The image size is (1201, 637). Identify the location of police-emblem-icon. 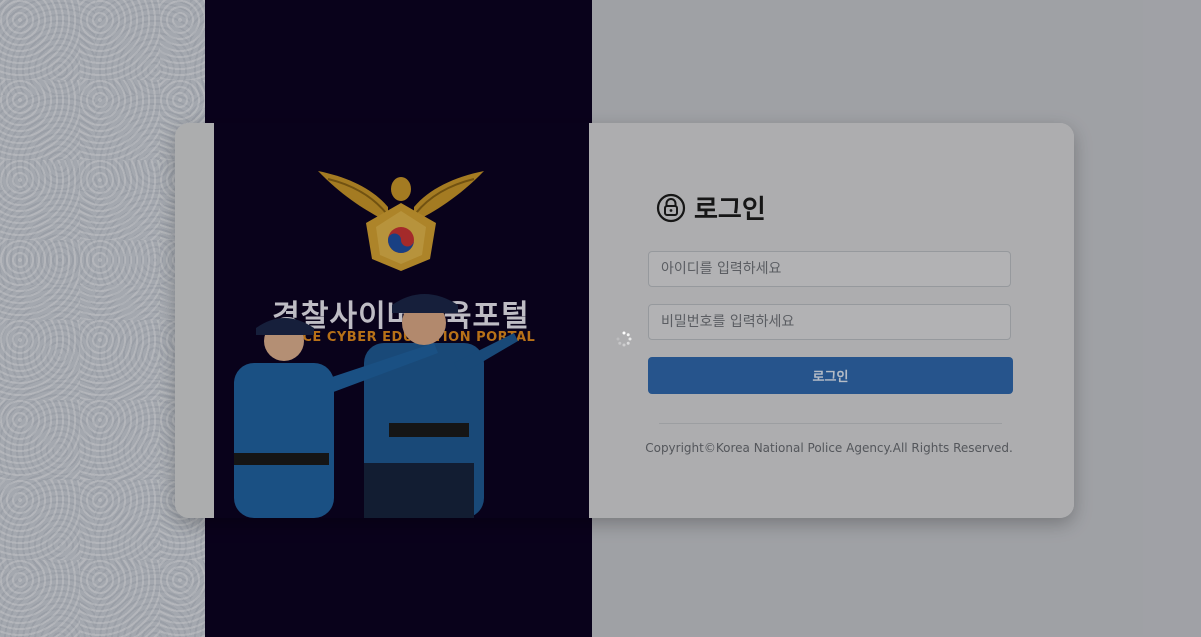
(401, 221).